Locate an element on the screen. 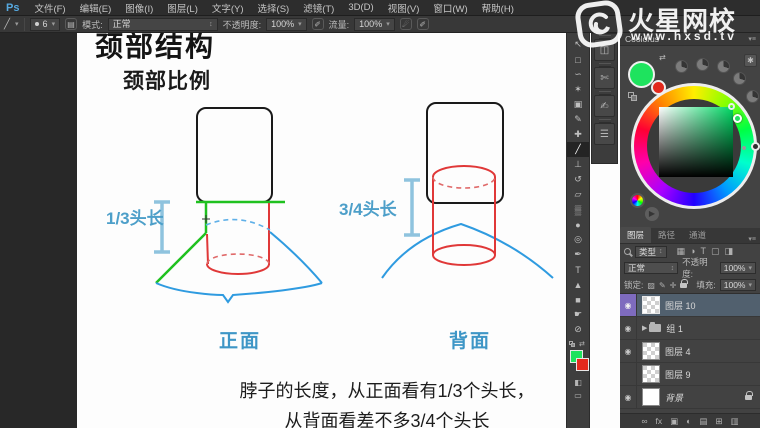  saturation-value-square is located at coordinates (696, 142).